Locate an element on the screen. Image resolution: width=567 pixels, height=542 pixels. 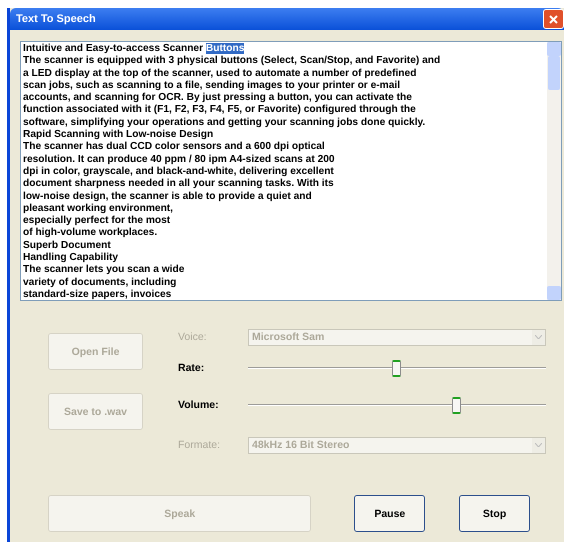
text-line: a LED display at the top of the scanner, used to automate a number of predefined is located at coordinates (220, 74).